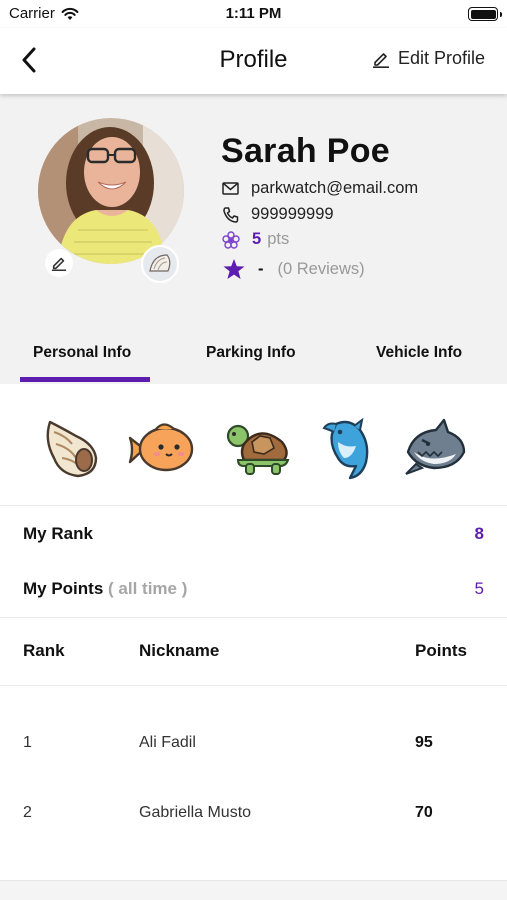  What do you see at coordinates (195, 812) in the screenshot?
I see `row-nickname: Gabriella Musto` at bounding box center [195, 812].